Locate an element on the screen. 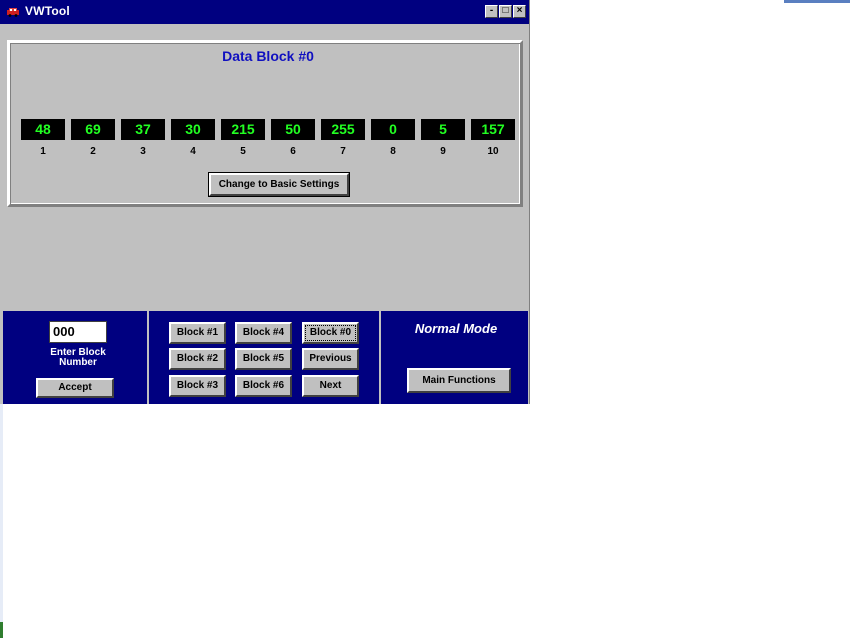  main-functions-button: Main Functions is located at coordinates (459, 380).